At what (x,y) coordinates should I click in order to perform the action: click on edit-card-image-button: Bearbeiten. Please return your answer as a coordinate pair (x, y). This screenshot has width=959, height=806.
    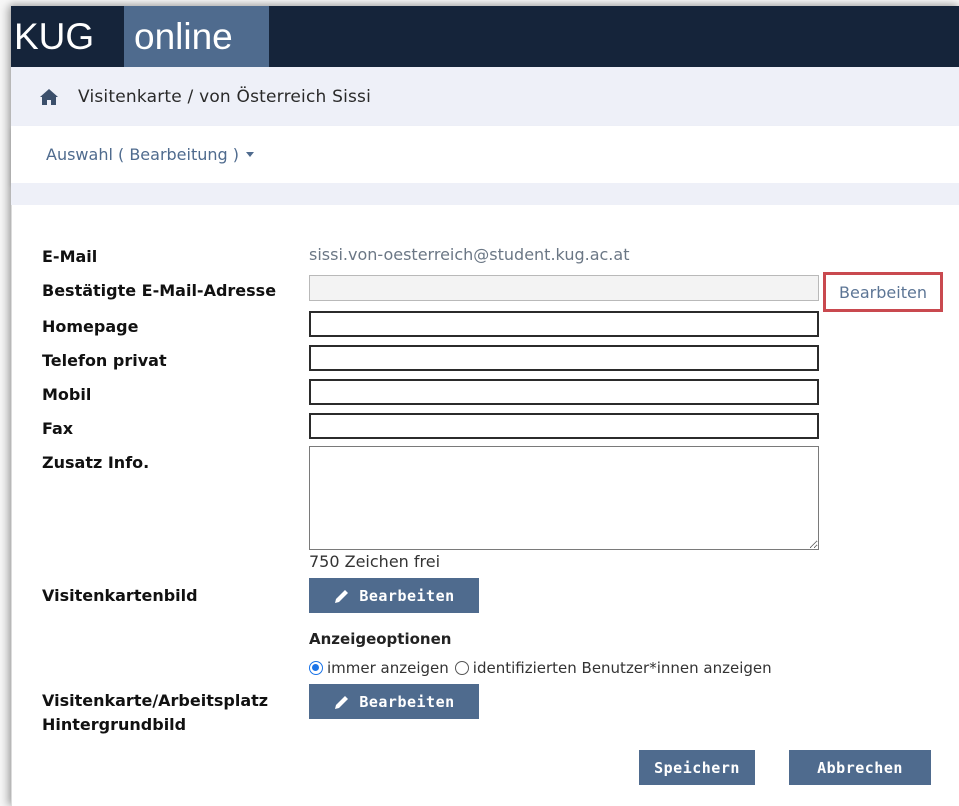
    Looking at the image, I should click on (394, 595).